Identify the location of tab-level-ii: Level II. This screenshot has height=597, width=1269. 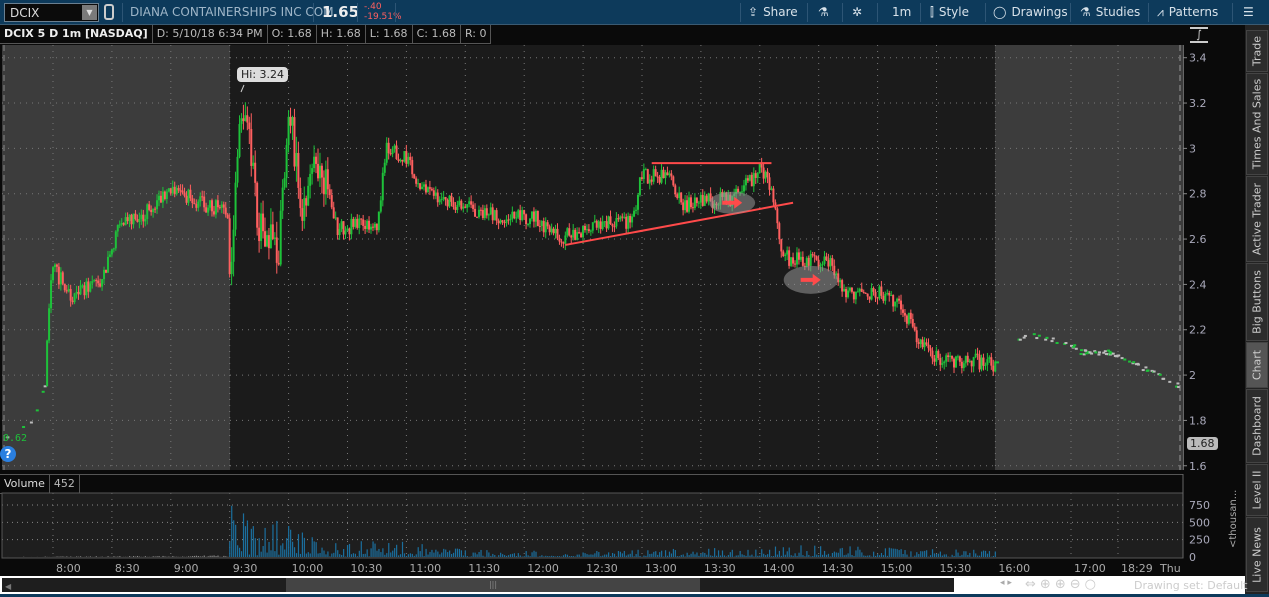
(1257, 490).